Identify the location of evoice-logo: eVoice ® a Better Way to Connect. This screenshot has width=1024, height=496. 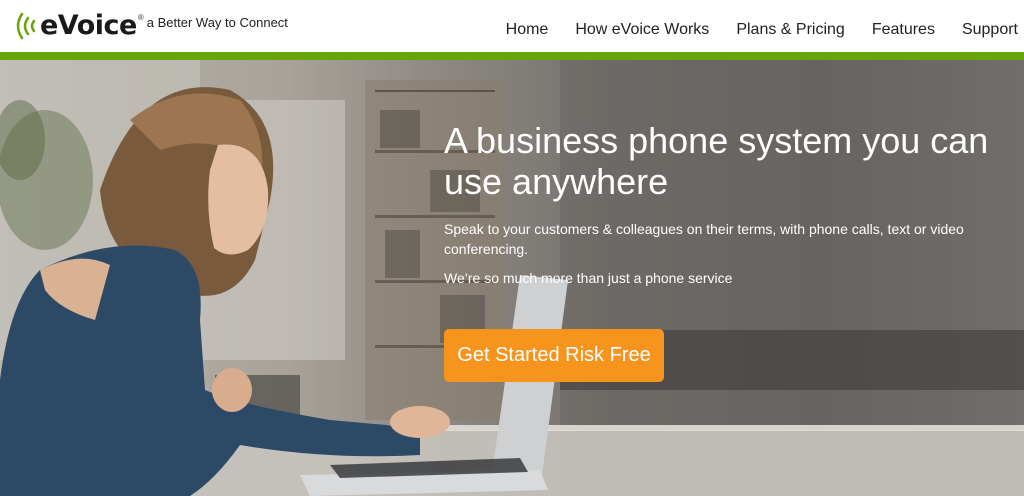
(150, 26).